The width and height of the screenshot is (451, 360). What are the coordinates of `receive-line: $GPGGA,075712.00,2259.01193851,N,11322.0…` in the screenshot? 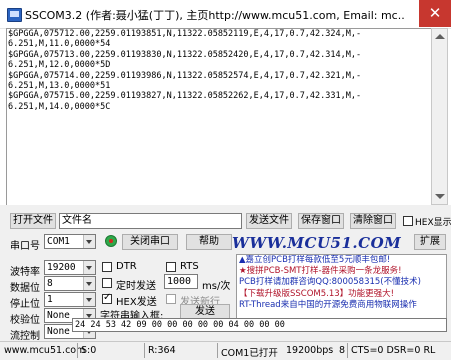 It's located at (185, 34).